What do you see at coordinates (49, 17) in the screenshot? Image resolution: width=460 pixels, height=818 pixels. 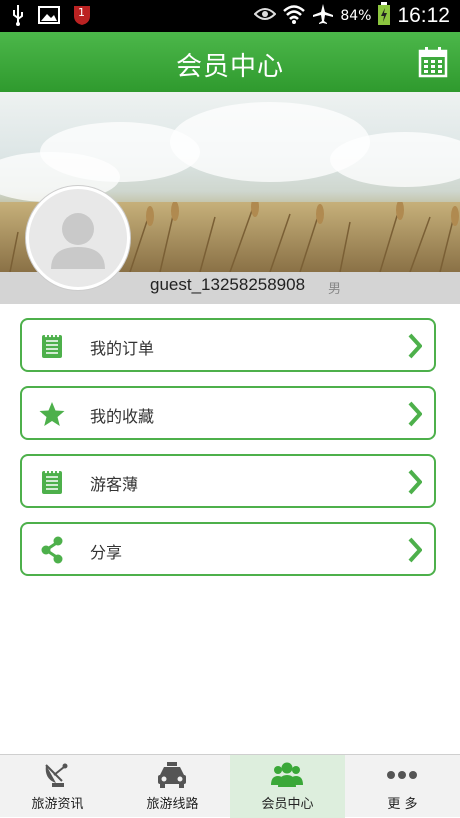 I see `image-icon` at bounding box center [49, 17].